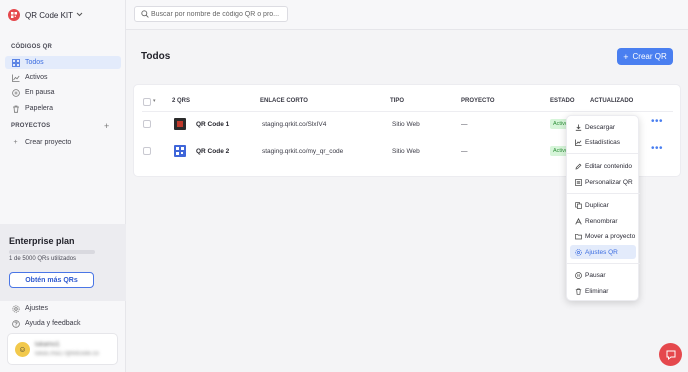  What do you see at coordinates (15, 308) in the screenshot?
I see `gear-icon` at bounding box center [15, 308].